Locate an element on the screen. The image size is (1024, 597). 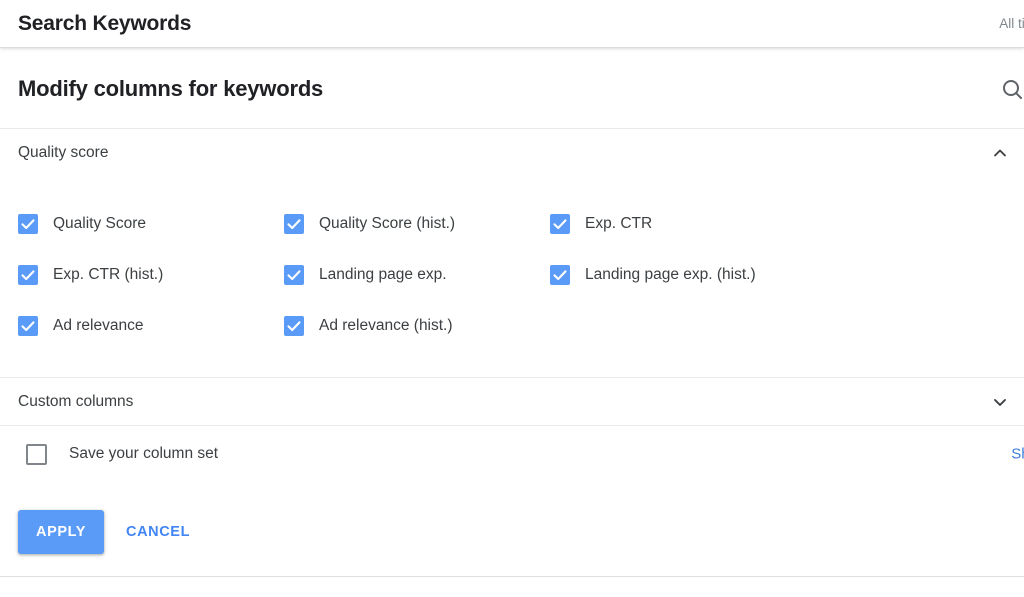
checkbox-item-ad-relevance-hist: Ad relevance (hist.) is located at coordinates (417, 325).